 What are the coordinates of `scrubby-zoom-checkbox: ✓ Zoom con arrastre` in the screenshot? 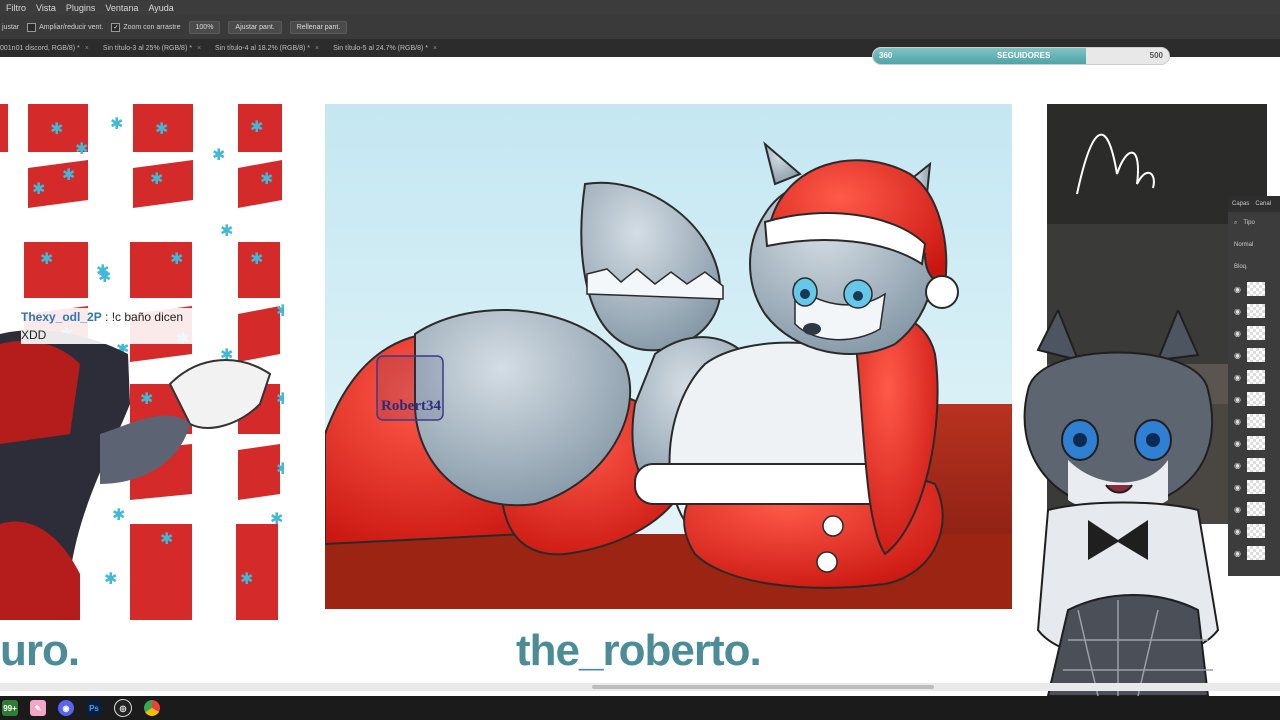 It's located at (146, 27).